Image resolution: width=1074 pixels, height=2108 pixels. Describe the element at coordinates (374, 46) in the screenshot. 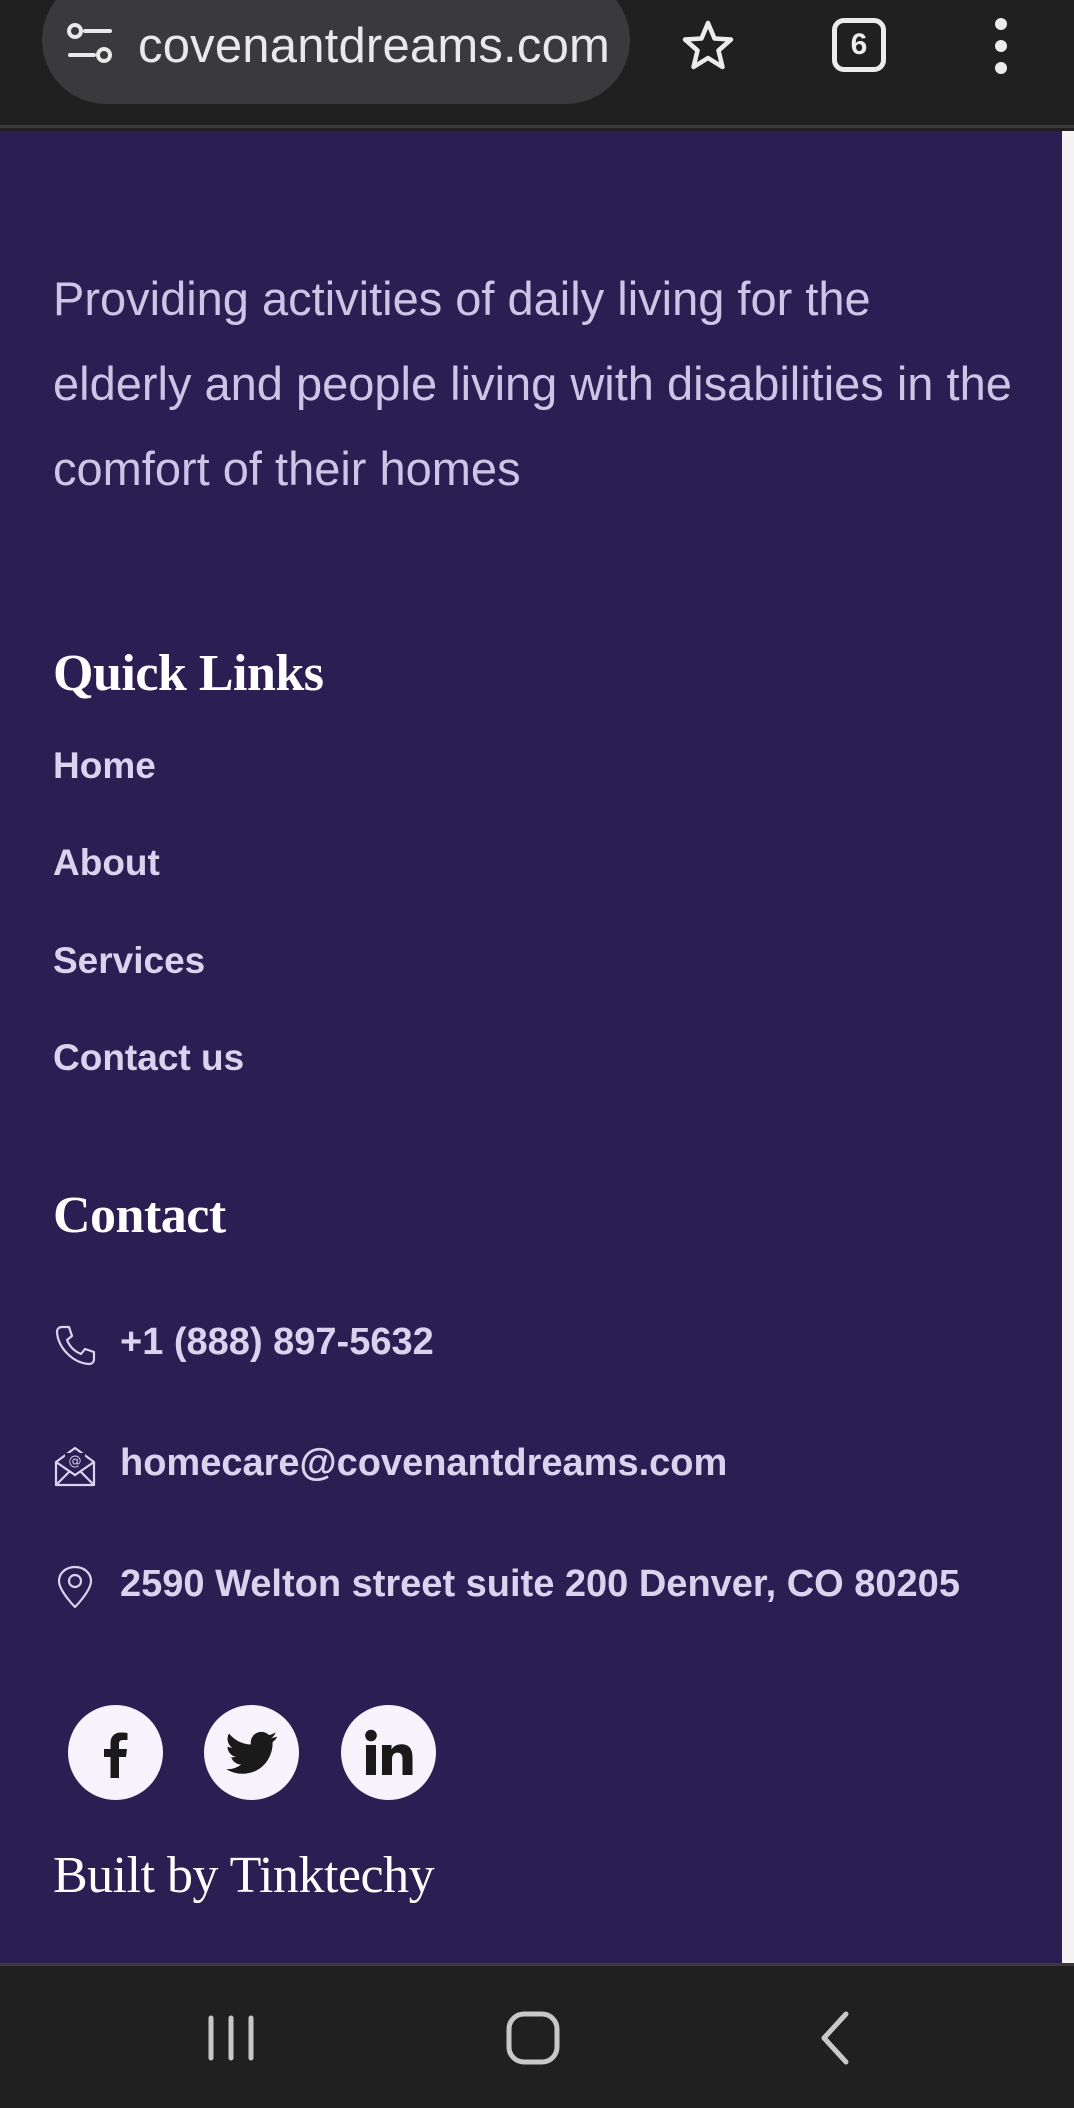

I see `url-text: covenantdreams.com` at that location.